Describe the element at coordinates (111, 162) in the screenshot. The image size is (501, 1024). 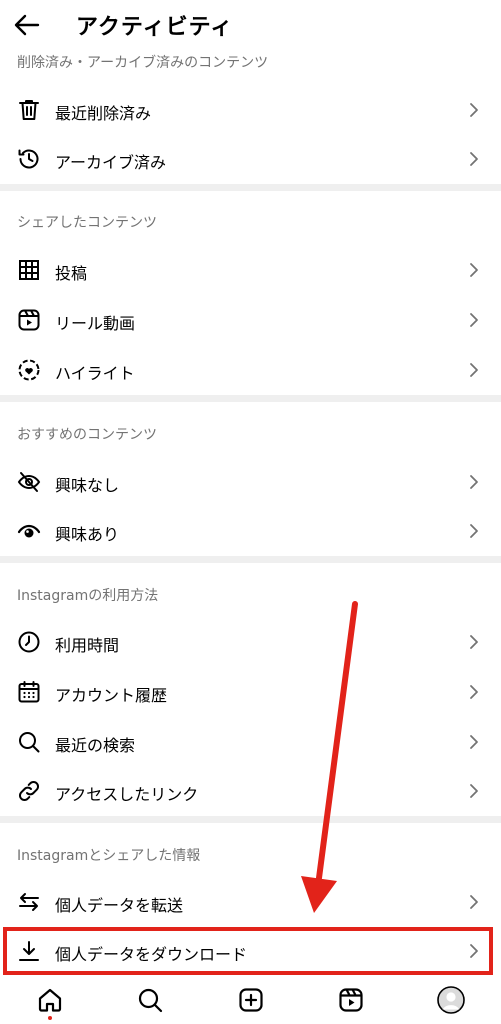
I see `menu-item-label: アーカイブ済み` at that location.